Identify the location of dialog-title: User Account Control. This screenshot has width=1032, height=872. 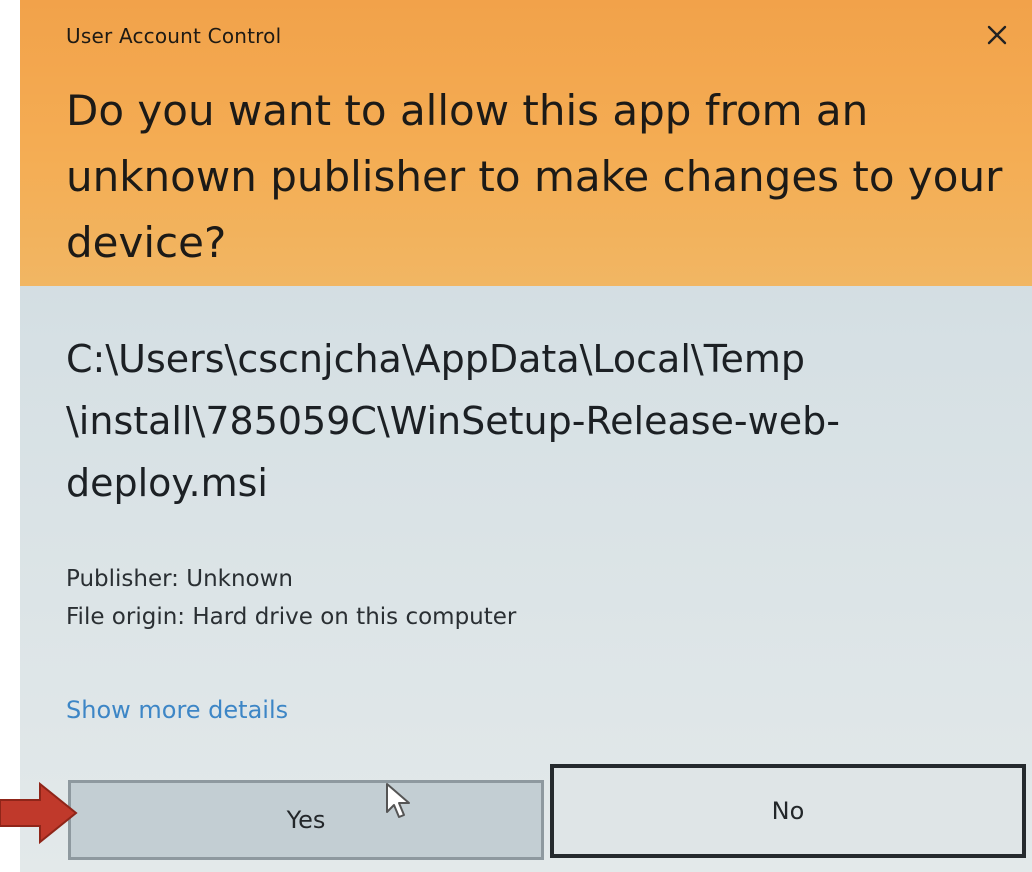
(174, 36).